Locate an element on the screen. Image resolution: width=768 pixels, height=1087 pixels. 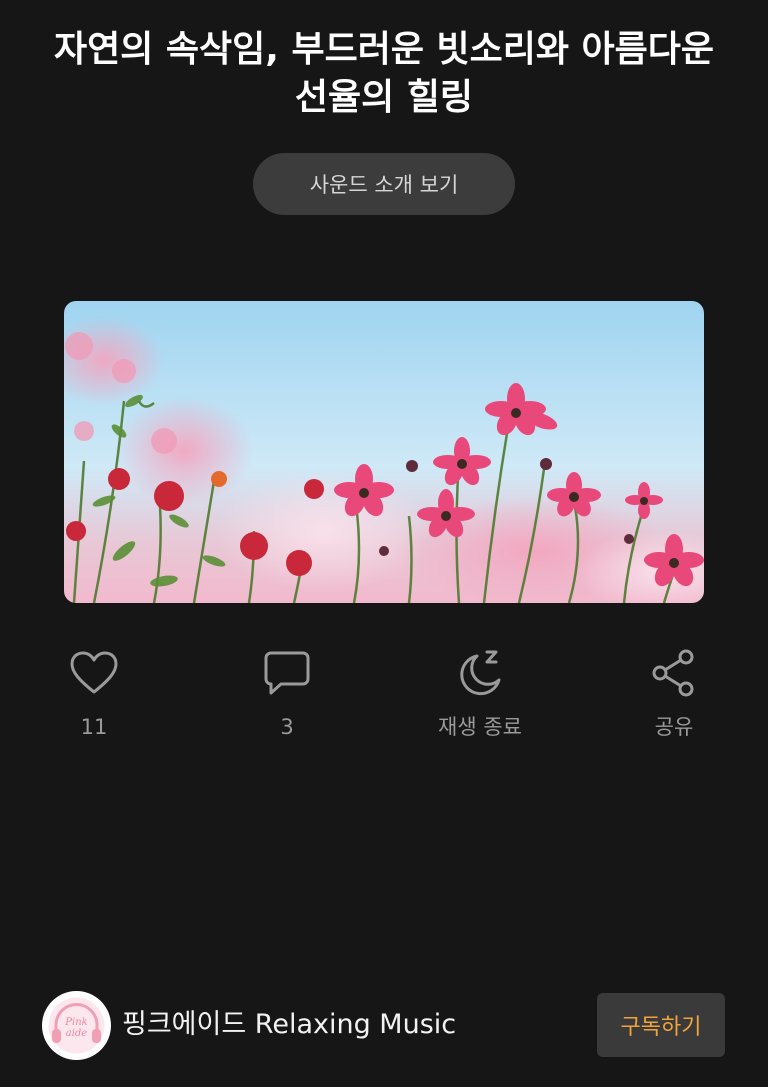
comment-count: 3 is located at coordinates (287, 727).